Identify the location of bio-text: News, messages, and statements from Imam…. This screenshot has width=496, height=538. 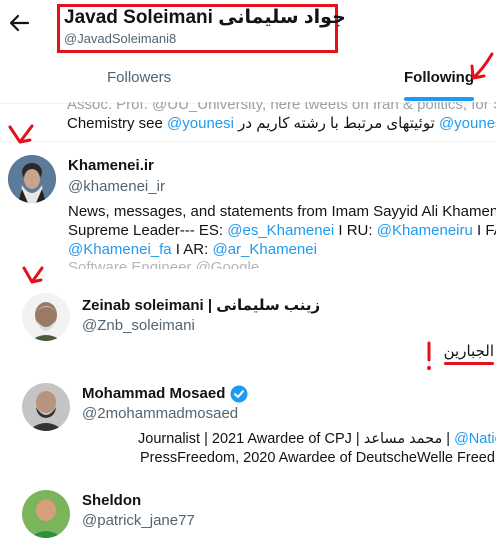
(282, 211).